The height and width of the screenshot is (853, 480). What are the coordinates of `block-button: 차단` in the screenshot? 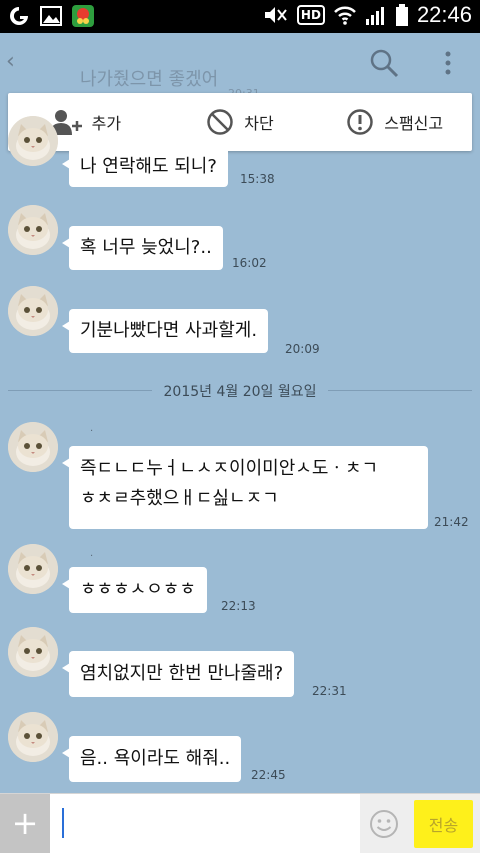 It's located at (240, 122).